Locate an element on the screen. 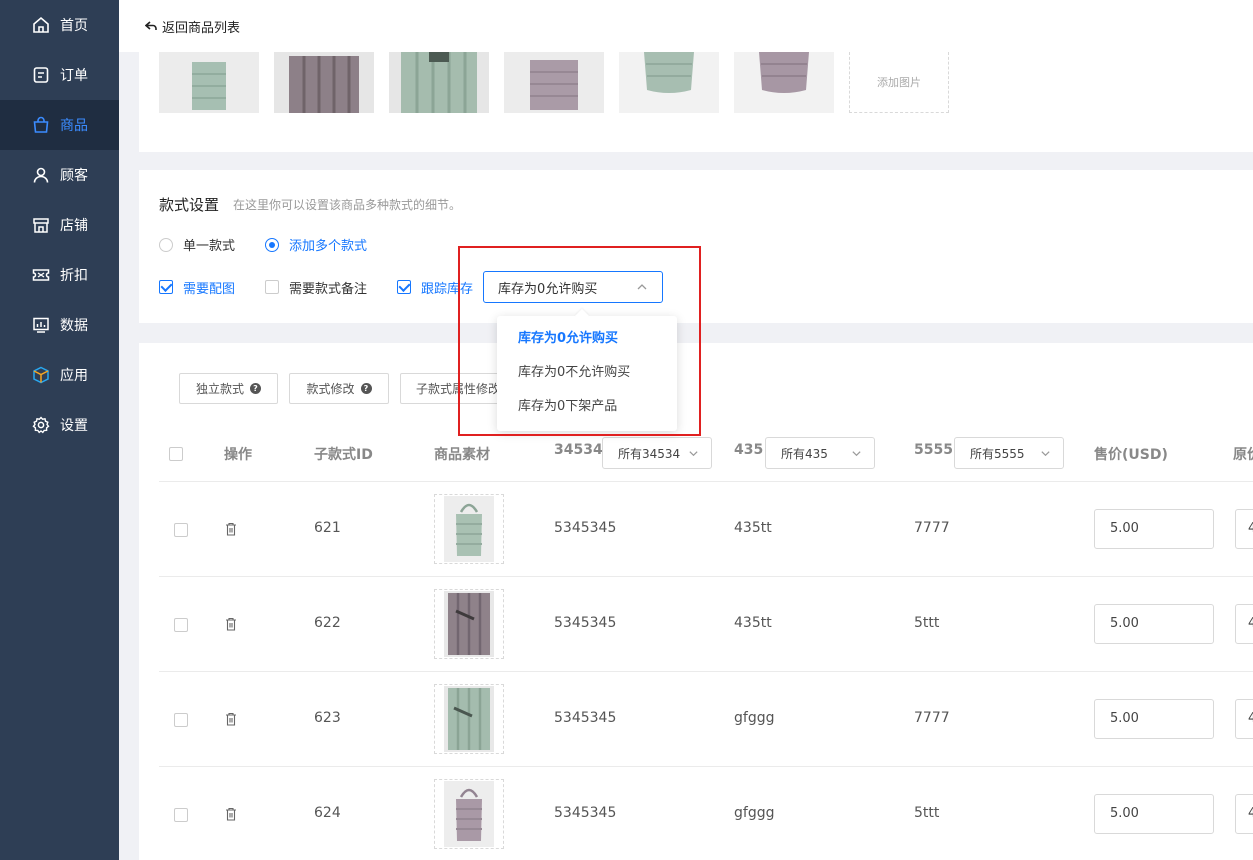 The width and height of the screenshot is (1253, 860). attr2-cell: gfggg is located at coordinates (754, 813).